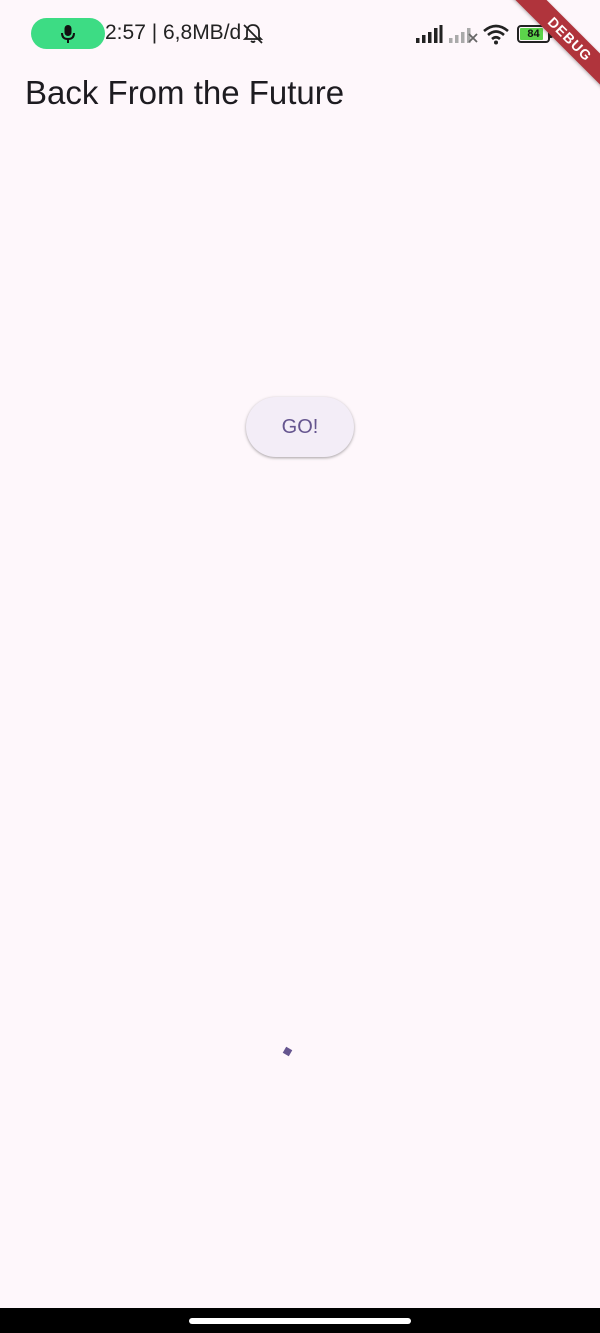 This screenshot has height=1333, width=600. I want to click on mic-indicator, so click(68, 33).